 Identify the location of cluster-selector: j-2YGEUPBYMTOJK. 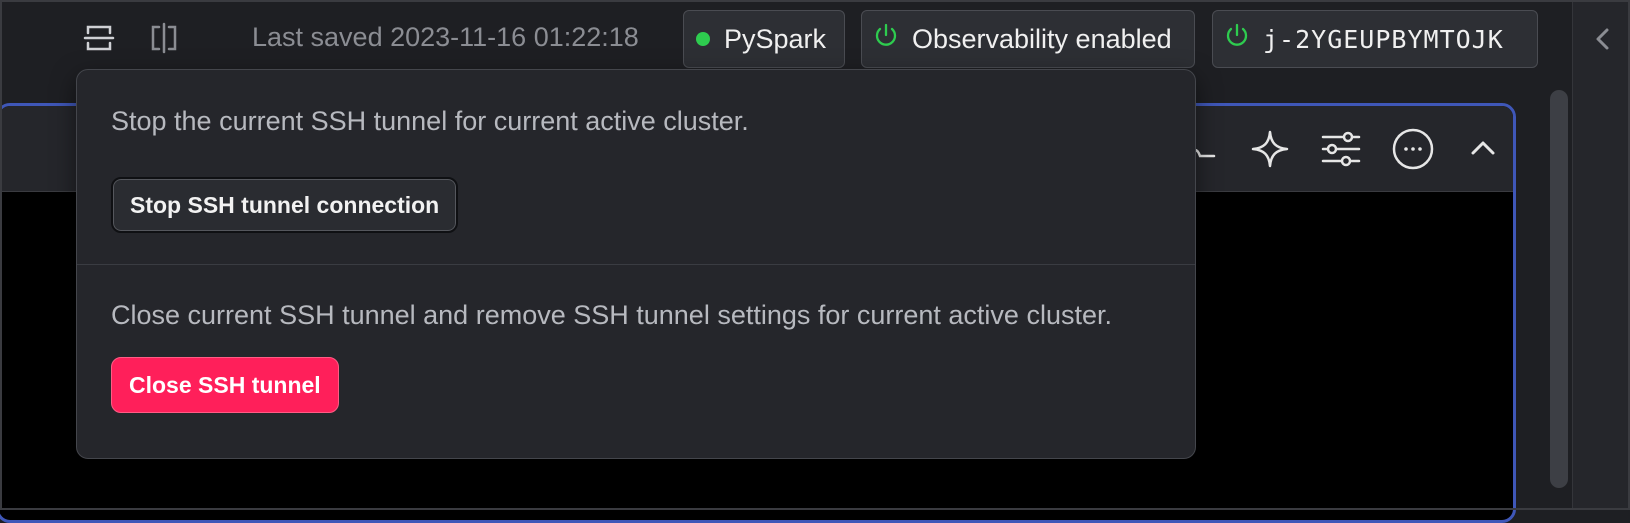
(1375, 39).